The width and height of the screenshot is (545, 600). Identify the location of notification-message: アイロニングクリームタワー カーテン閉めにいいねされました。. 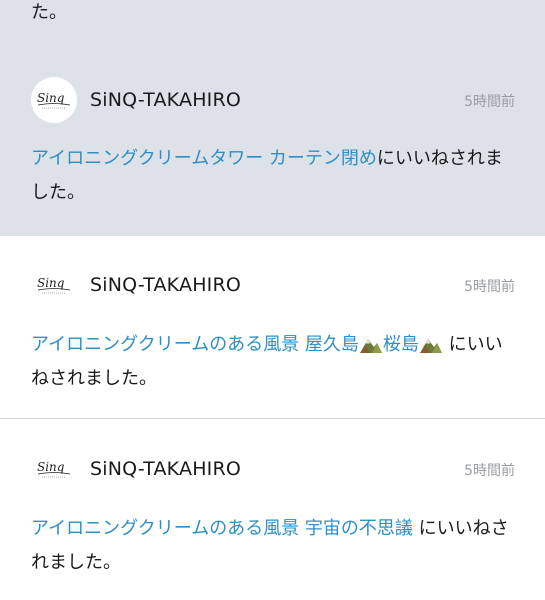
(271, 176).